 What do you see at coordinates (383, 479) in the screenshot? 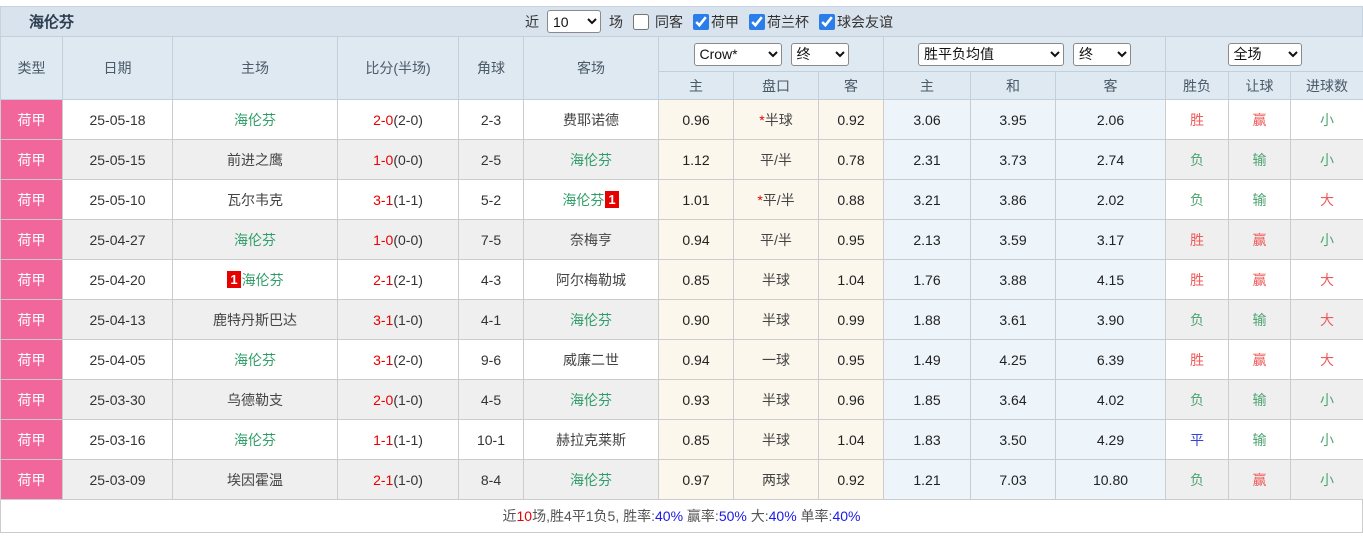
I see `fulltime-score: 2-1` at bounding box center [383, 479].